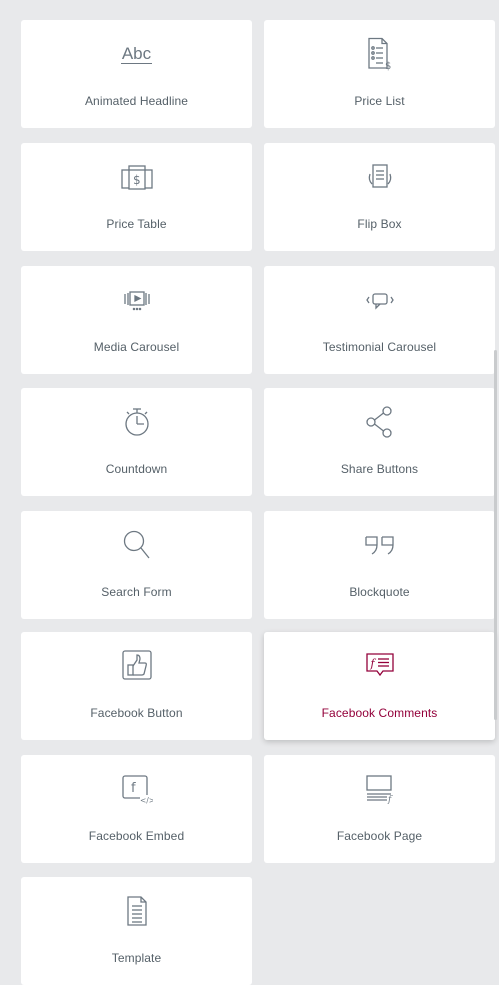  I want to click on widget-animated-headline: Abc Animated Headline, so click(136, 74).